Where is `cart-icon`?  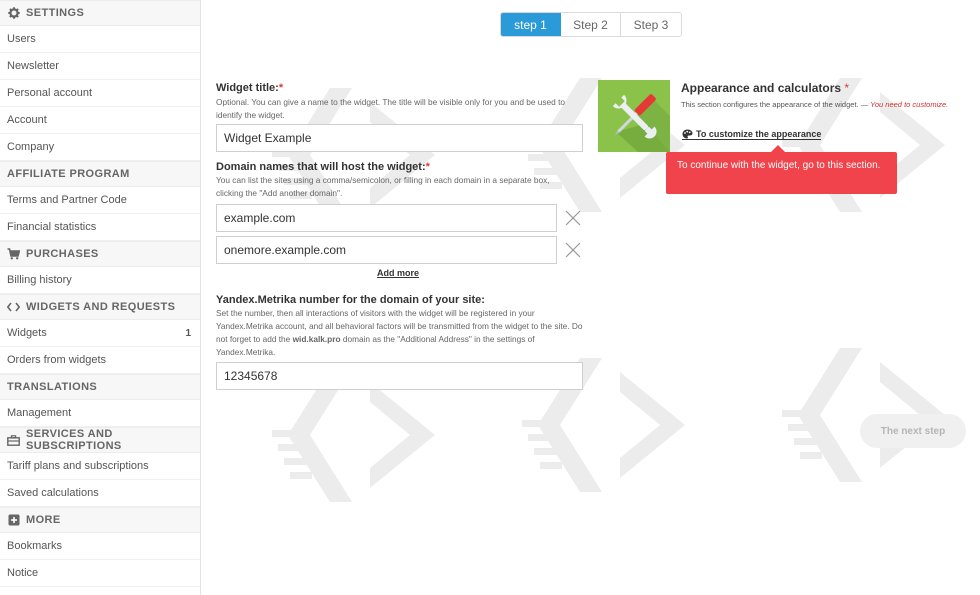 cart-icon is located at coordinates (13, 254).